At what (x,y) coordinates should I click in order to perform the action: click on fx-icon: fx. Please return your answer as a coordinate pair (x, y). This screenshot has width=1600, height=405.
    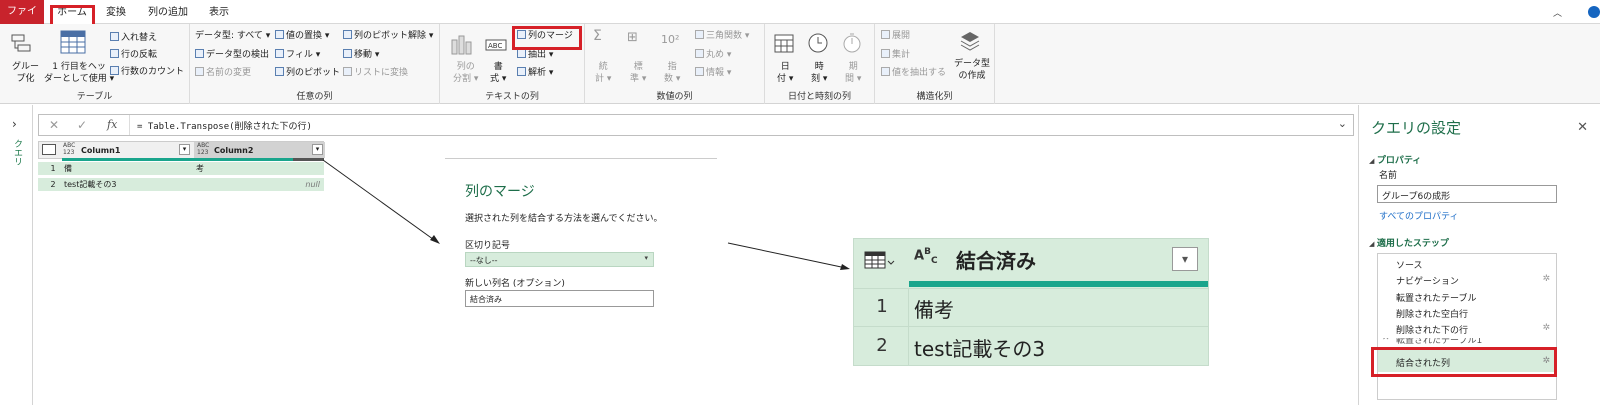
    Looking at the image, I should click on (112, 124).